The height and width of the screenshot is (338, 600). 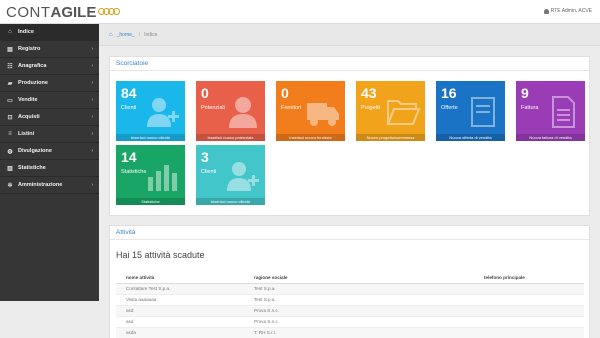 I want to click on shortcut-tile-fornitori: 0 Fornitori Inserisci nuovo fornitore, so click(x=310, y=111).